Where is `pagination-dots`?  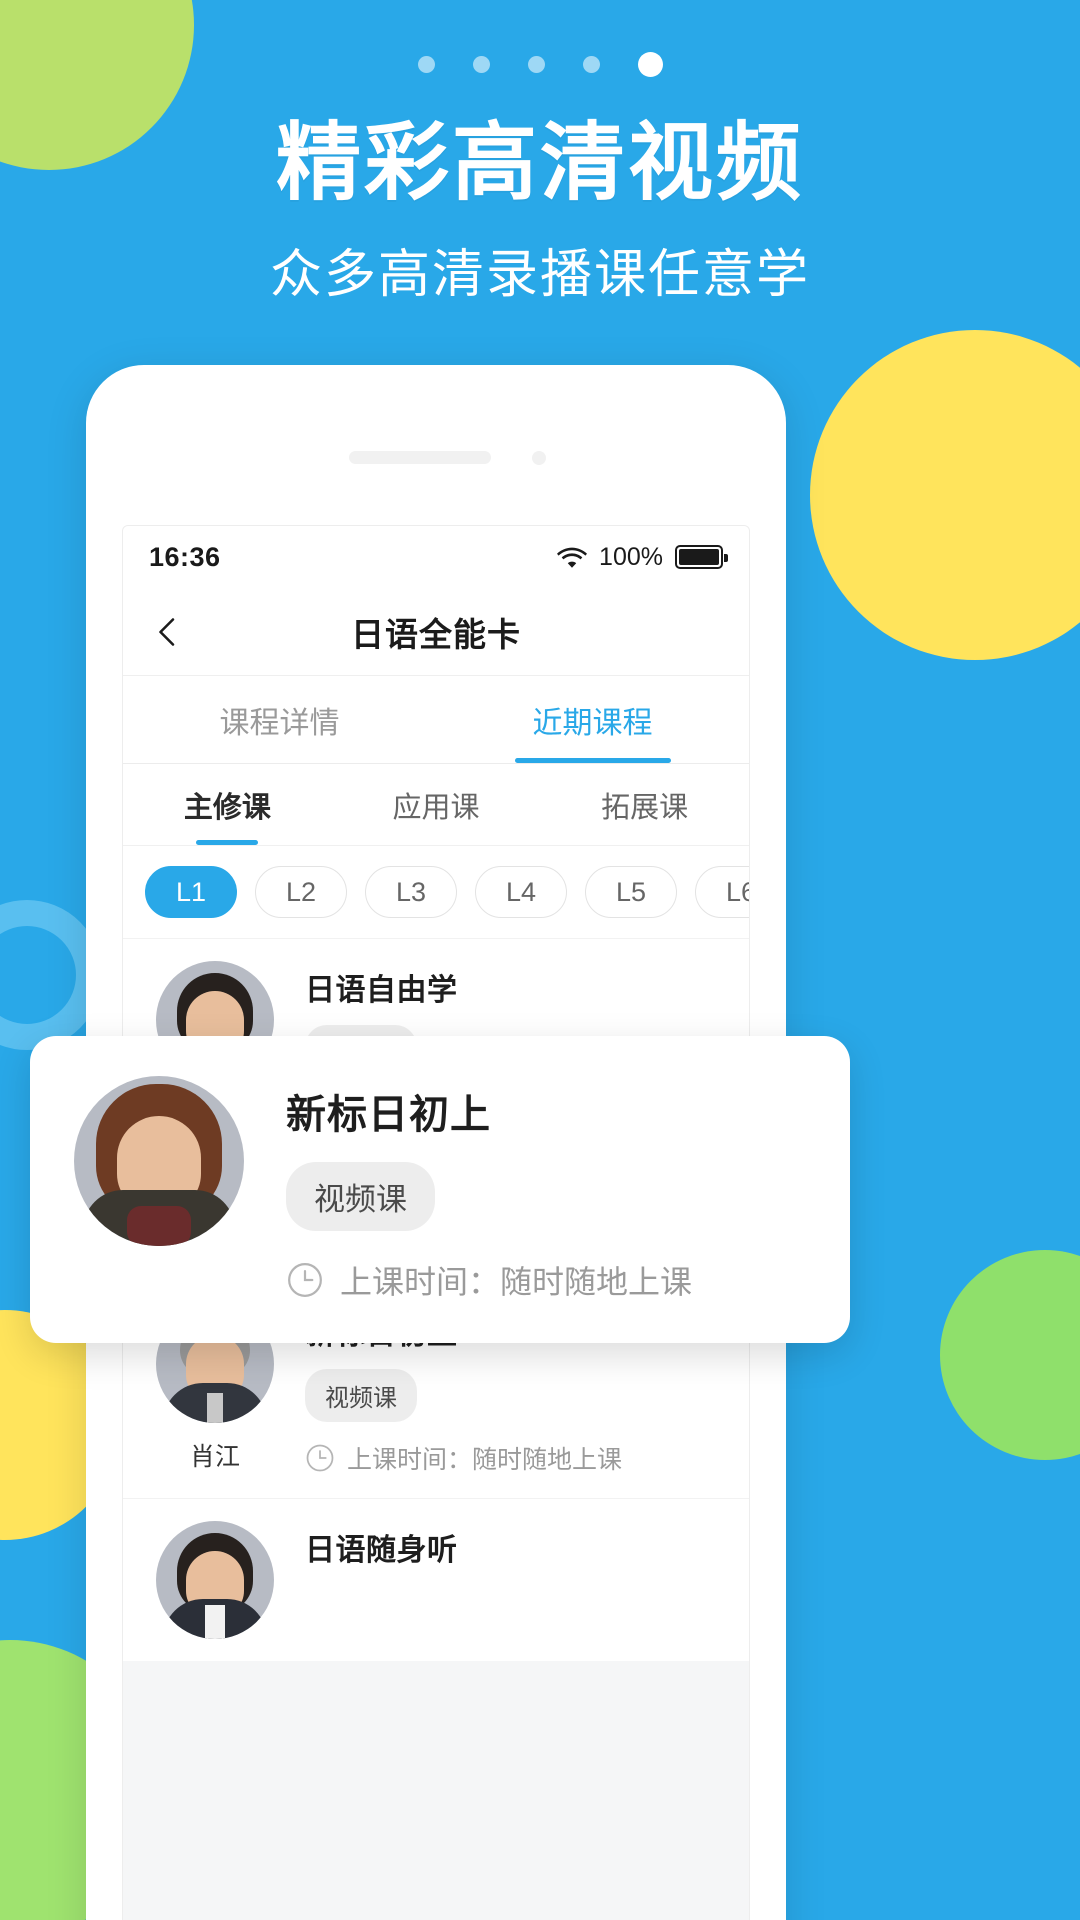 pagination-dots is located at coordinates (540, 64).